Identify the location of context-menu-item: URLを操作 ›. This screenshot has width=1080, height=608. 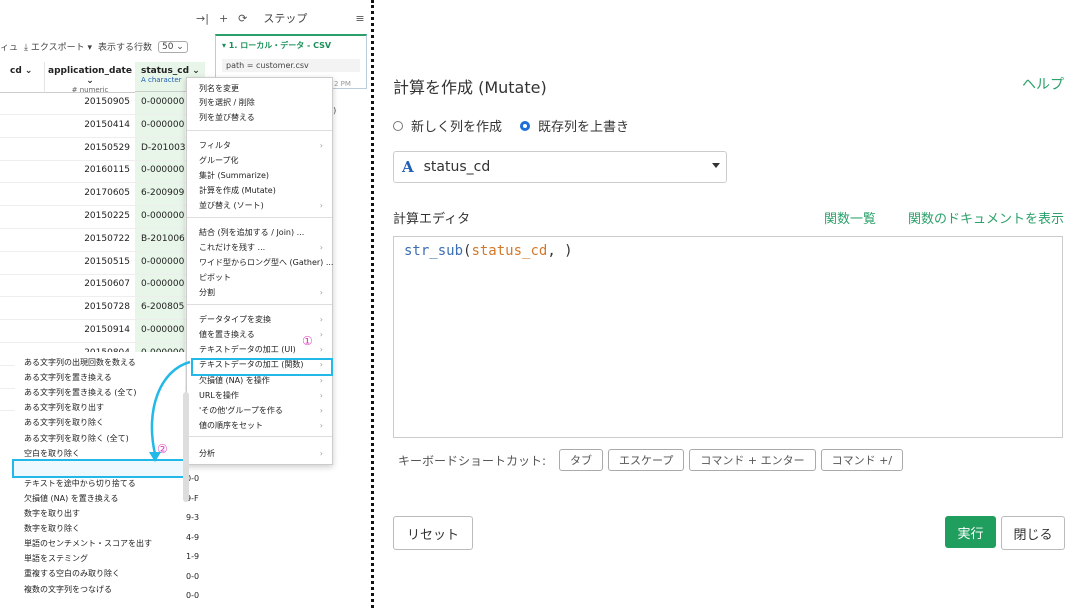
(263, 396).